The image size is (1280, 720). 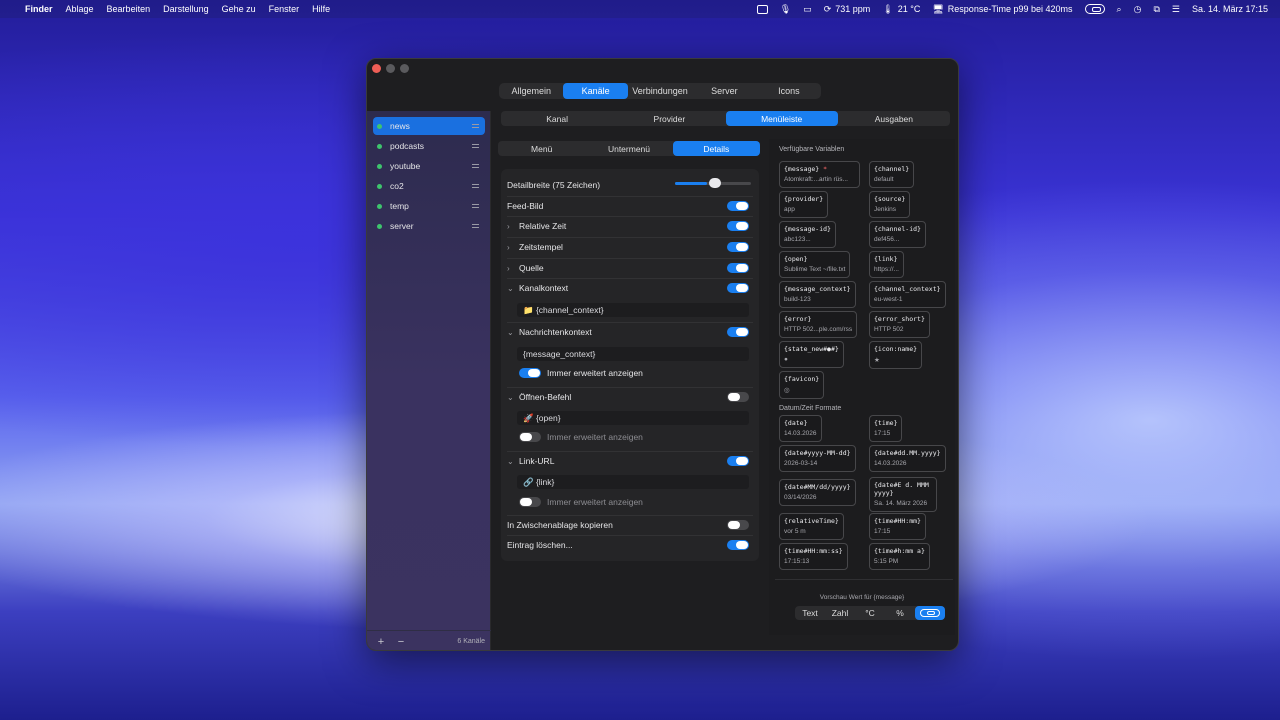 I want to click on tab-menue: Menü, so click(x=541, y=148).